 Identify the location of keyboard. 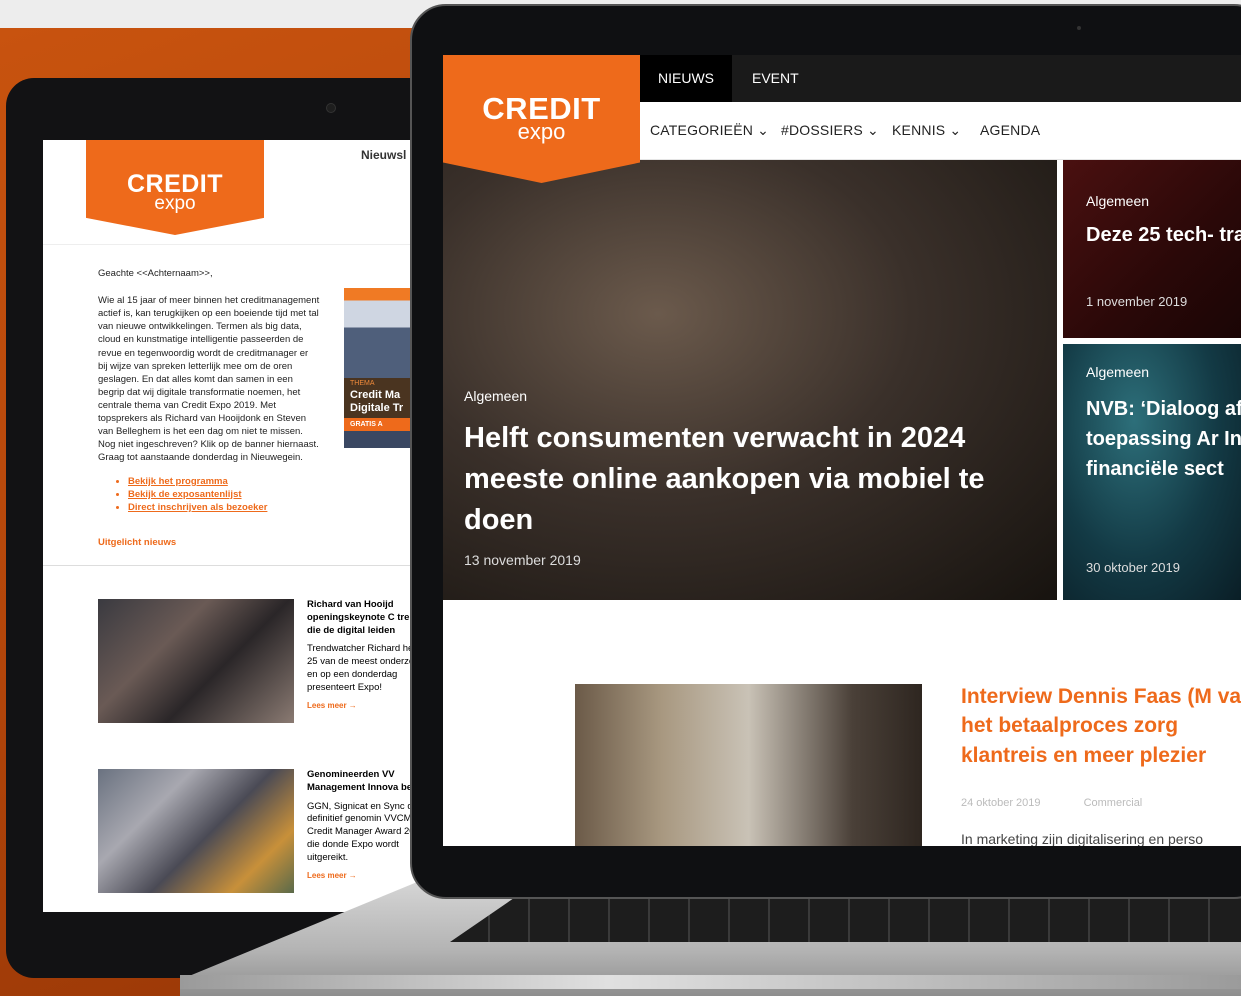
(845, 920).